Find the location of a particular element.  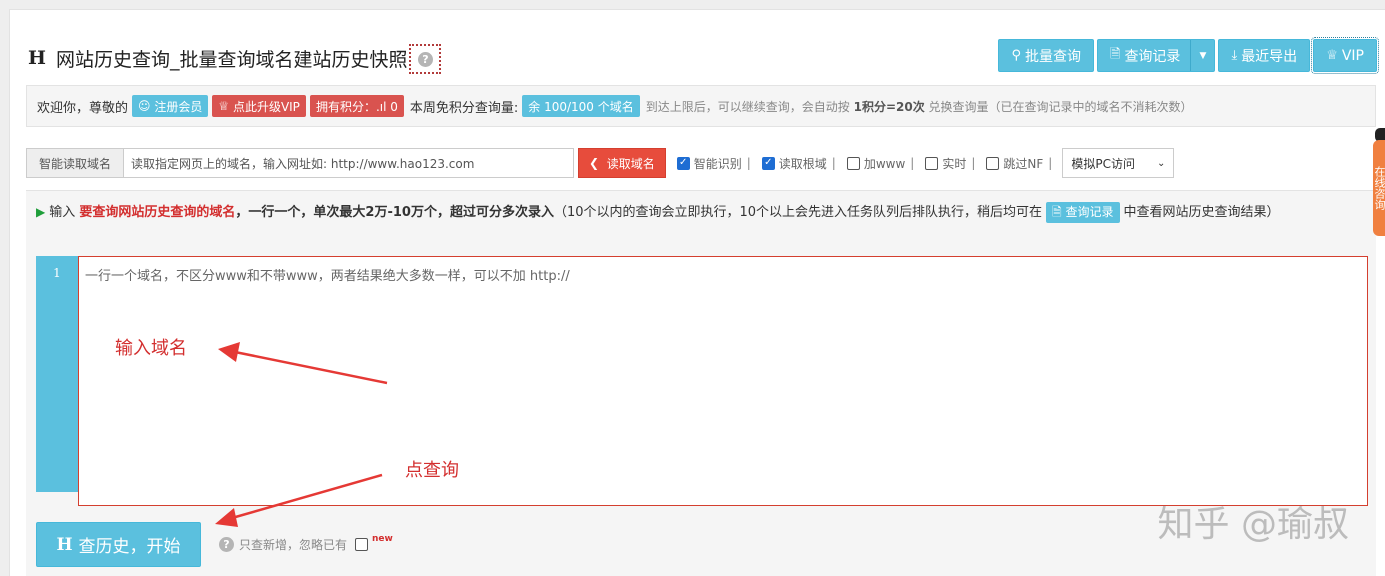

vip-label: VIP is located at coordinates (1352, 55).